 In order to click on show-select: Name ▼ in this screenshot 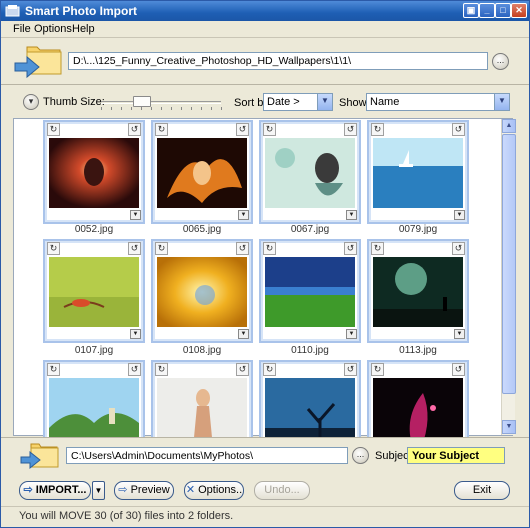, I will do `click(438, 102)`.